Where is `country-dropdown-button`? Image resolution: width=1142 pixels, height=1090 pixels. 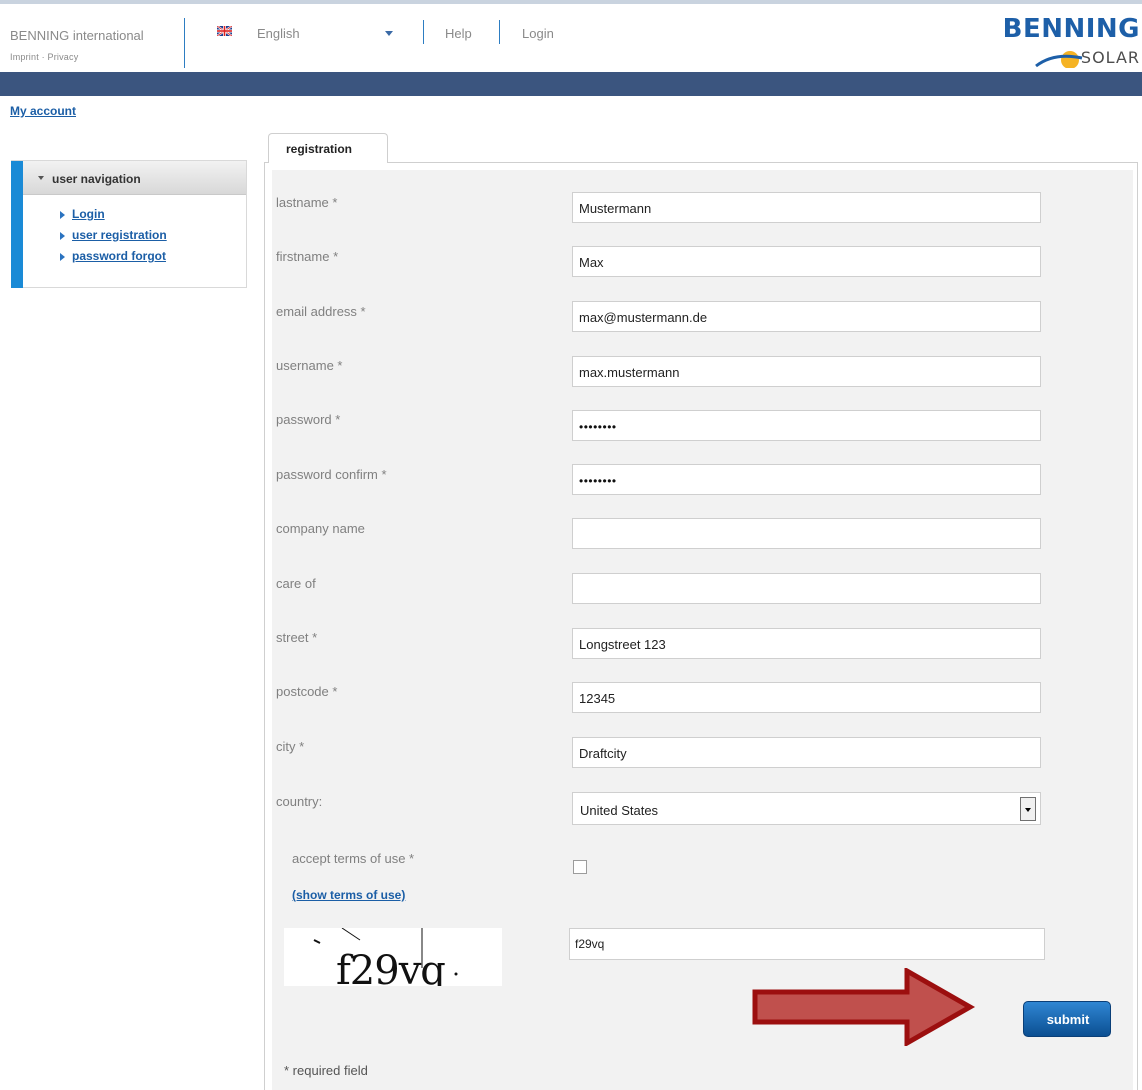
country-dropdown-button is located at coordinates (1028, 809).